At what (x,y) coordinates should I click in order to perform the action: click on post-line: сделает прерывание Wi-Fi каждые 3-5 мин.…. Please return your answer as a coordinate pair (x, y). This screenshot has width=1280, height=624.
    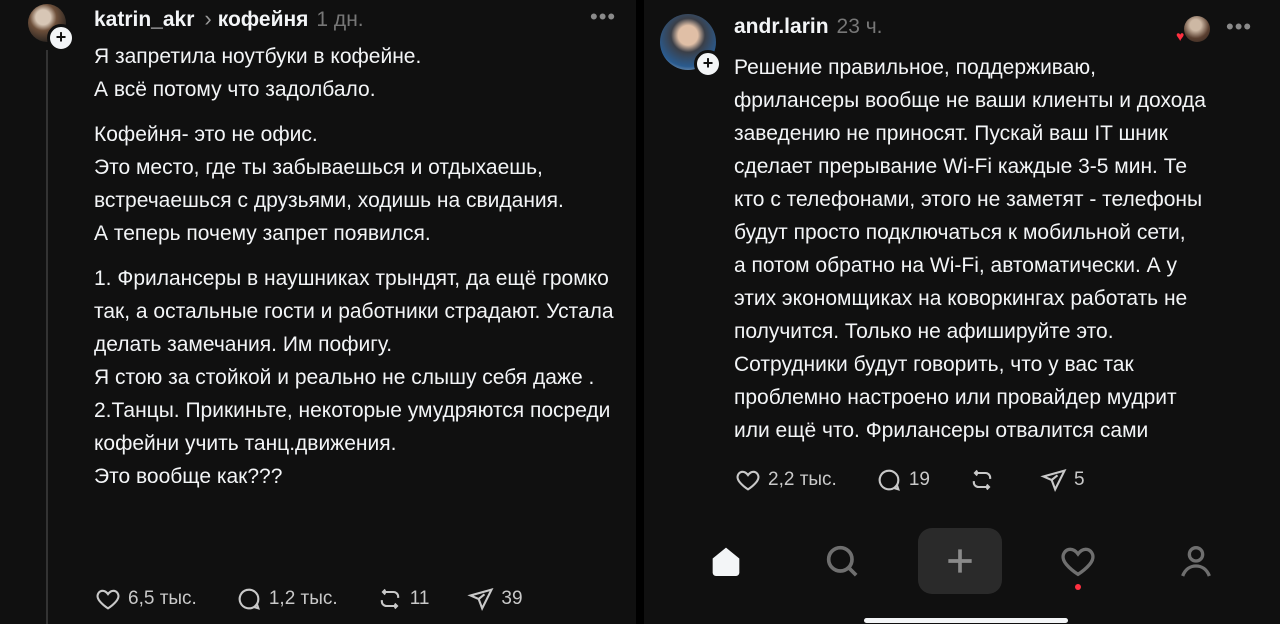
    Looking at the image, I should click on (961, 166).